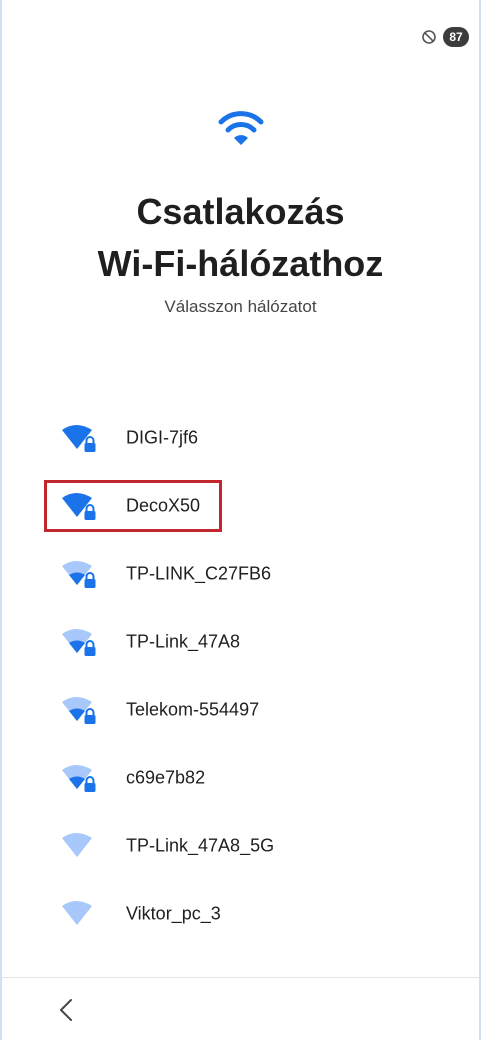  I want to click on network-ssid: Telekom-554497, so click(193, 709).